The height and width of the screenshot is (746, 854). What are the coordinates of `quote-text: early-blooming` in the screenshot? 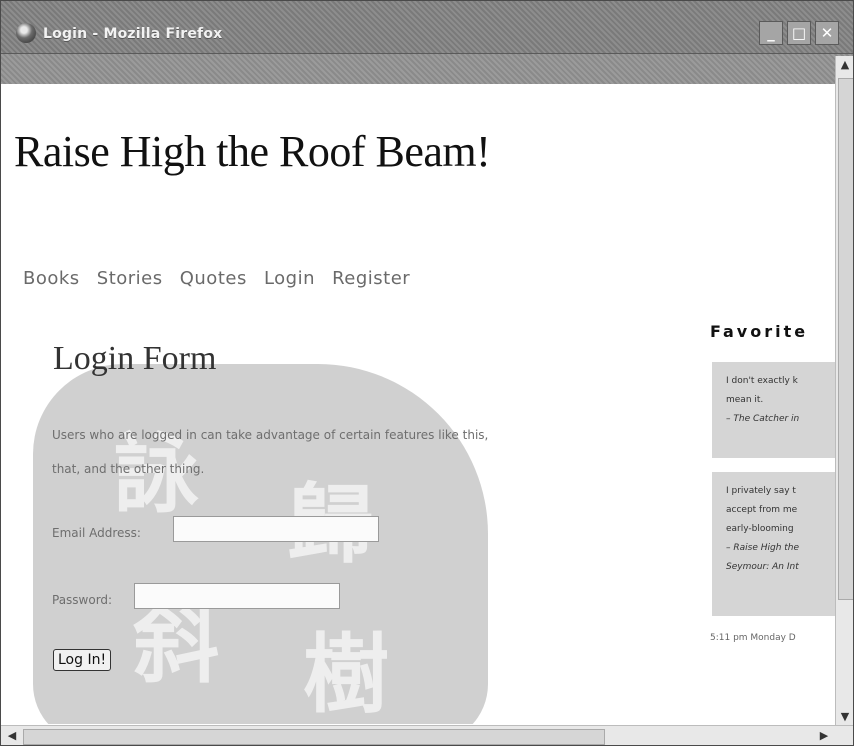 It's located at (760, 529).